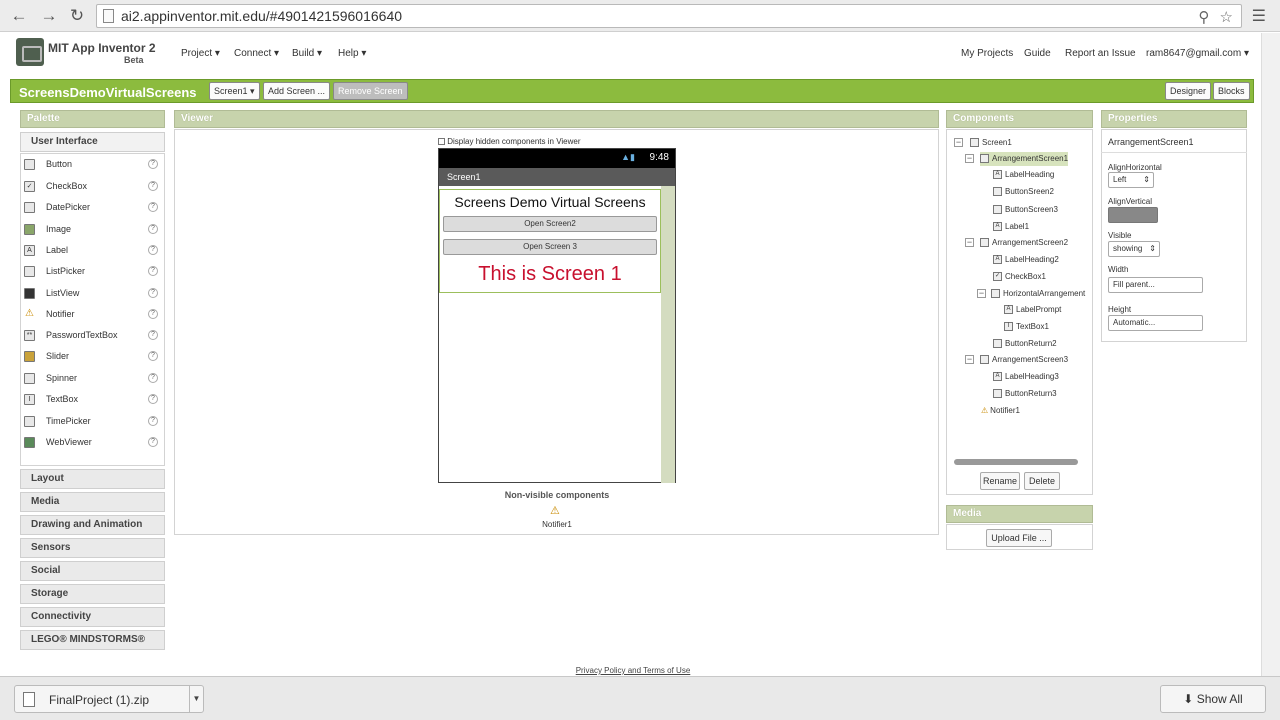 The height and width of the screenshot is (720, 1280). Describe the element at coordinates (1000, 411) in the screenshot. I see `tree-notifier1: ⚠ Notifier1` at that location.